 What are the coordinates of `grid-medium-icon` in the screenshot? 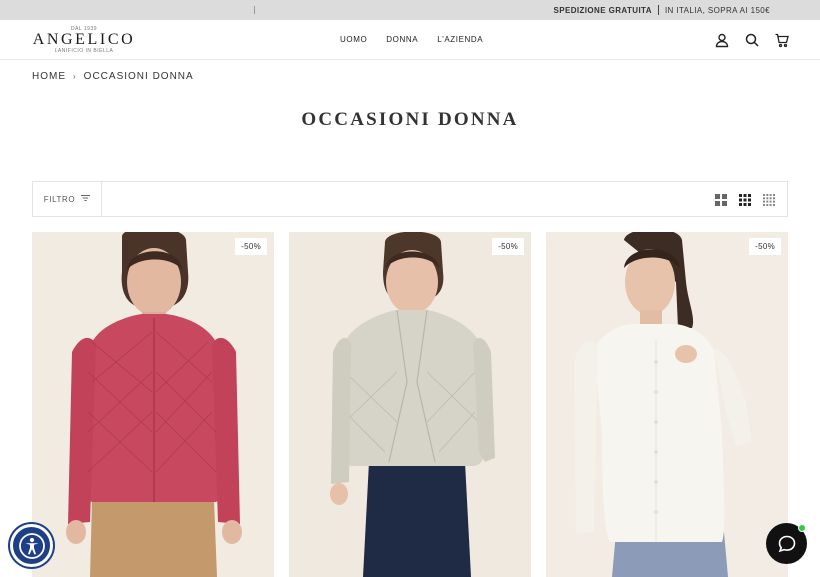 It's located at (745, 199).